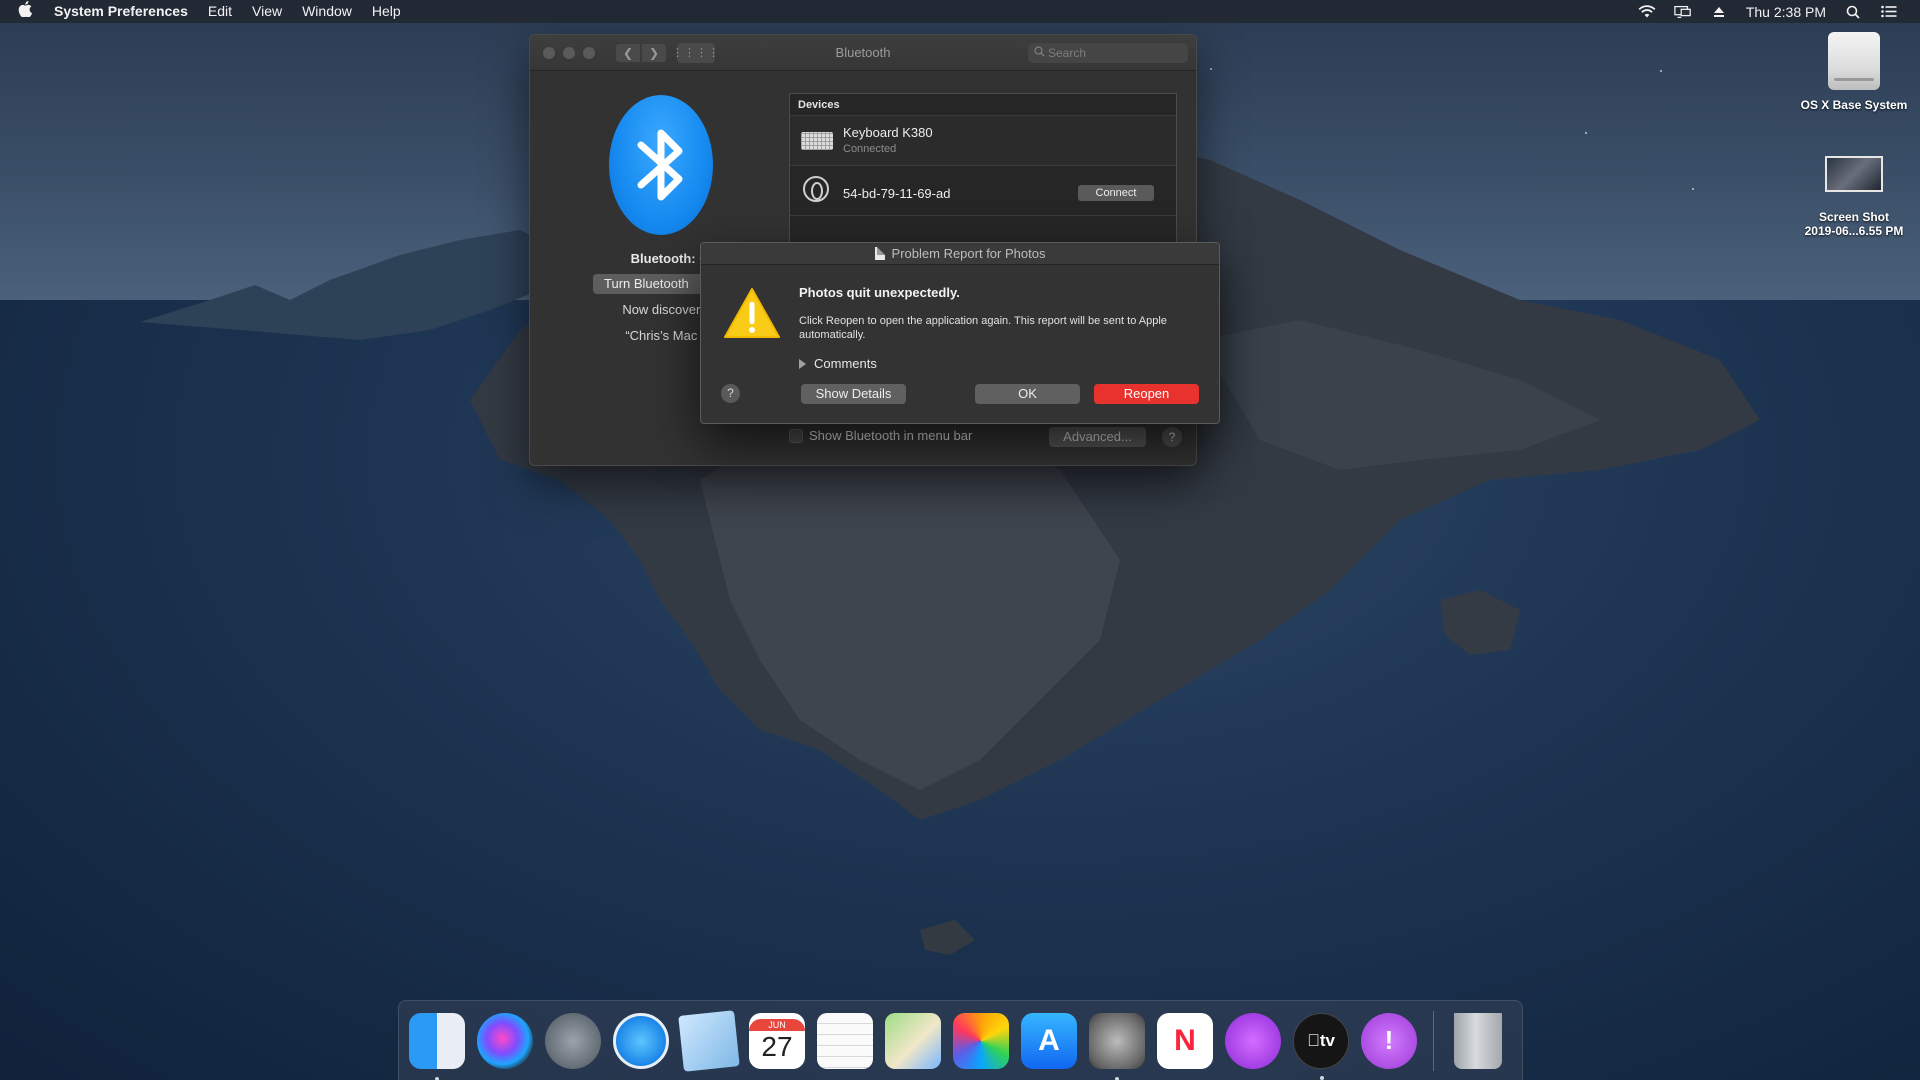 The image size is (1920, 1080). Describe the element at coordinates (589, 52) in the screenshot. I see `zoom-button` at that location.